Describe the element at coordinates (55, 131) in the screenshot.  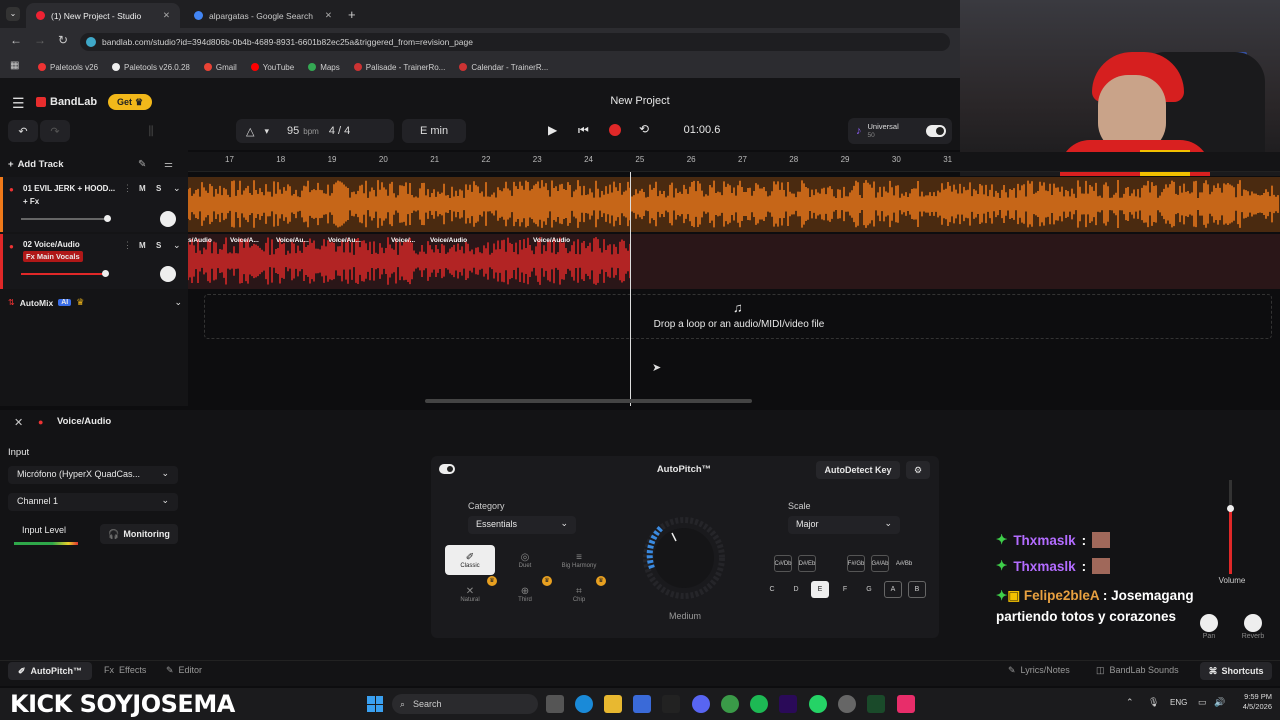
I see `redo-button: ↷` at that location.